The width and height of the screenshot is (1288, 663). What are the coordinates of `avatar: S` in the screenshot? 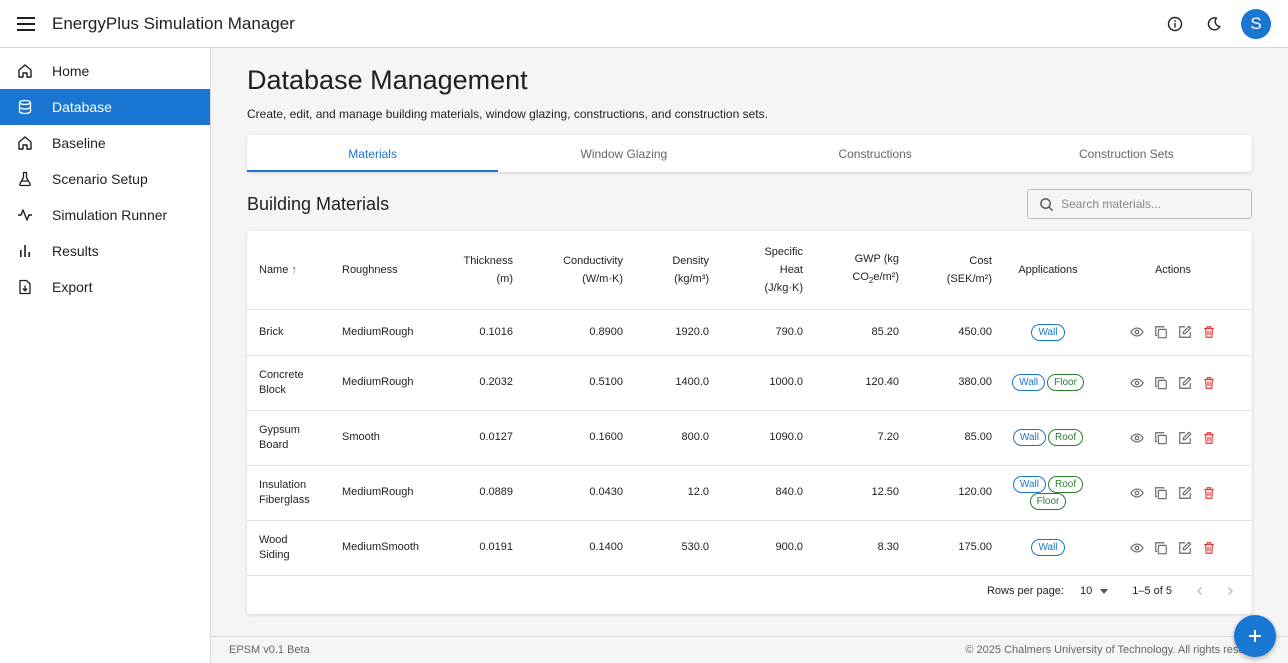 It's located at (1256, 23).